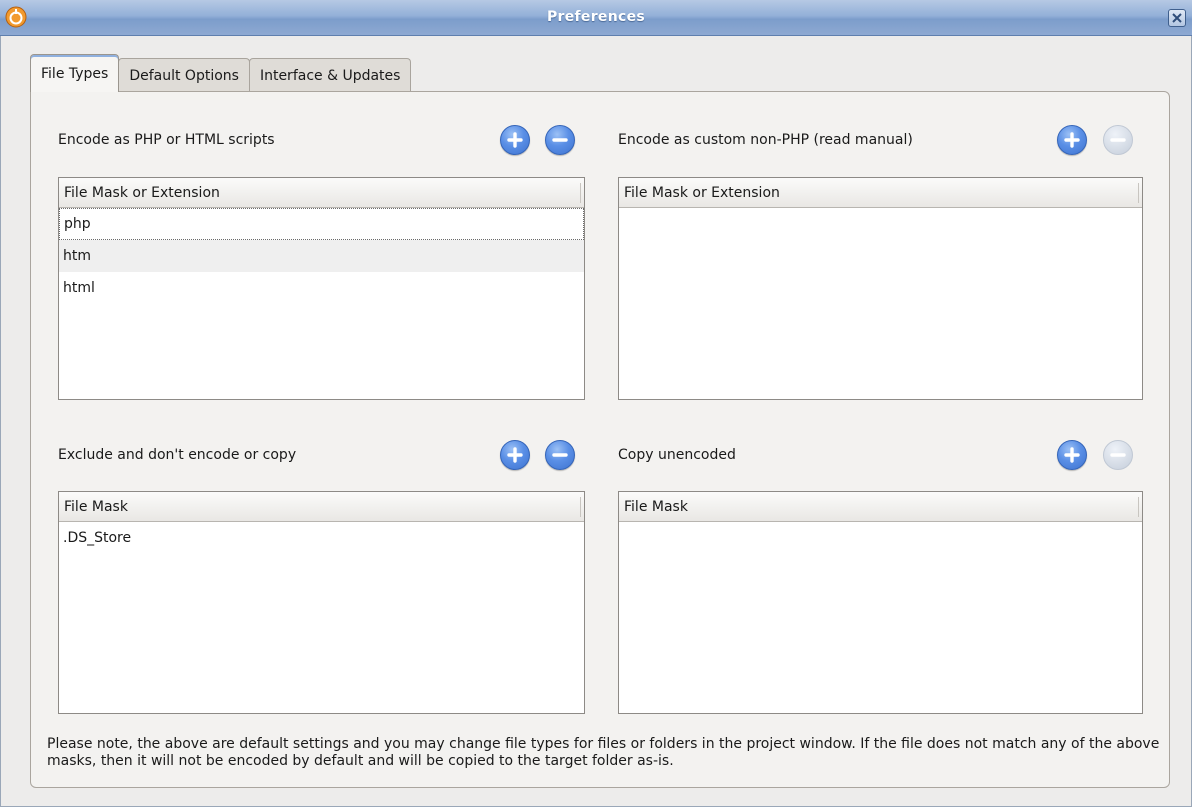 The height and width of the screenshot is (807, 1192). I want to click on title-bar: Preferences, so click(596, 18).